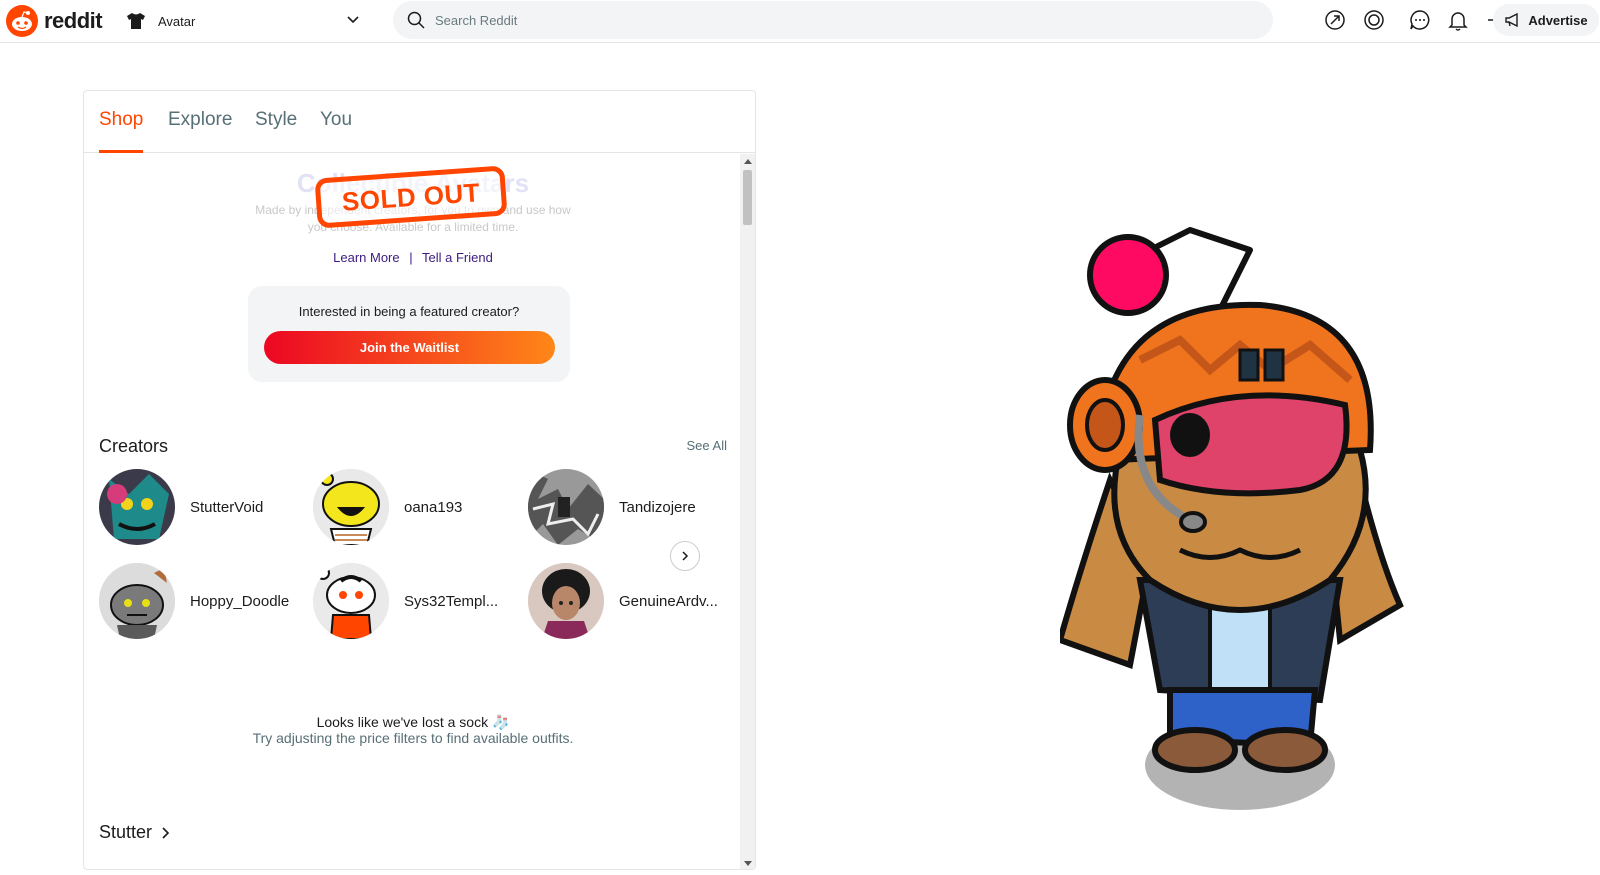 The image size is (1600, 875). What do you see at coordinates (657, 507) in the screenshot?
I see `creator-name: Tandizojere` at bounding box center [657, 507].